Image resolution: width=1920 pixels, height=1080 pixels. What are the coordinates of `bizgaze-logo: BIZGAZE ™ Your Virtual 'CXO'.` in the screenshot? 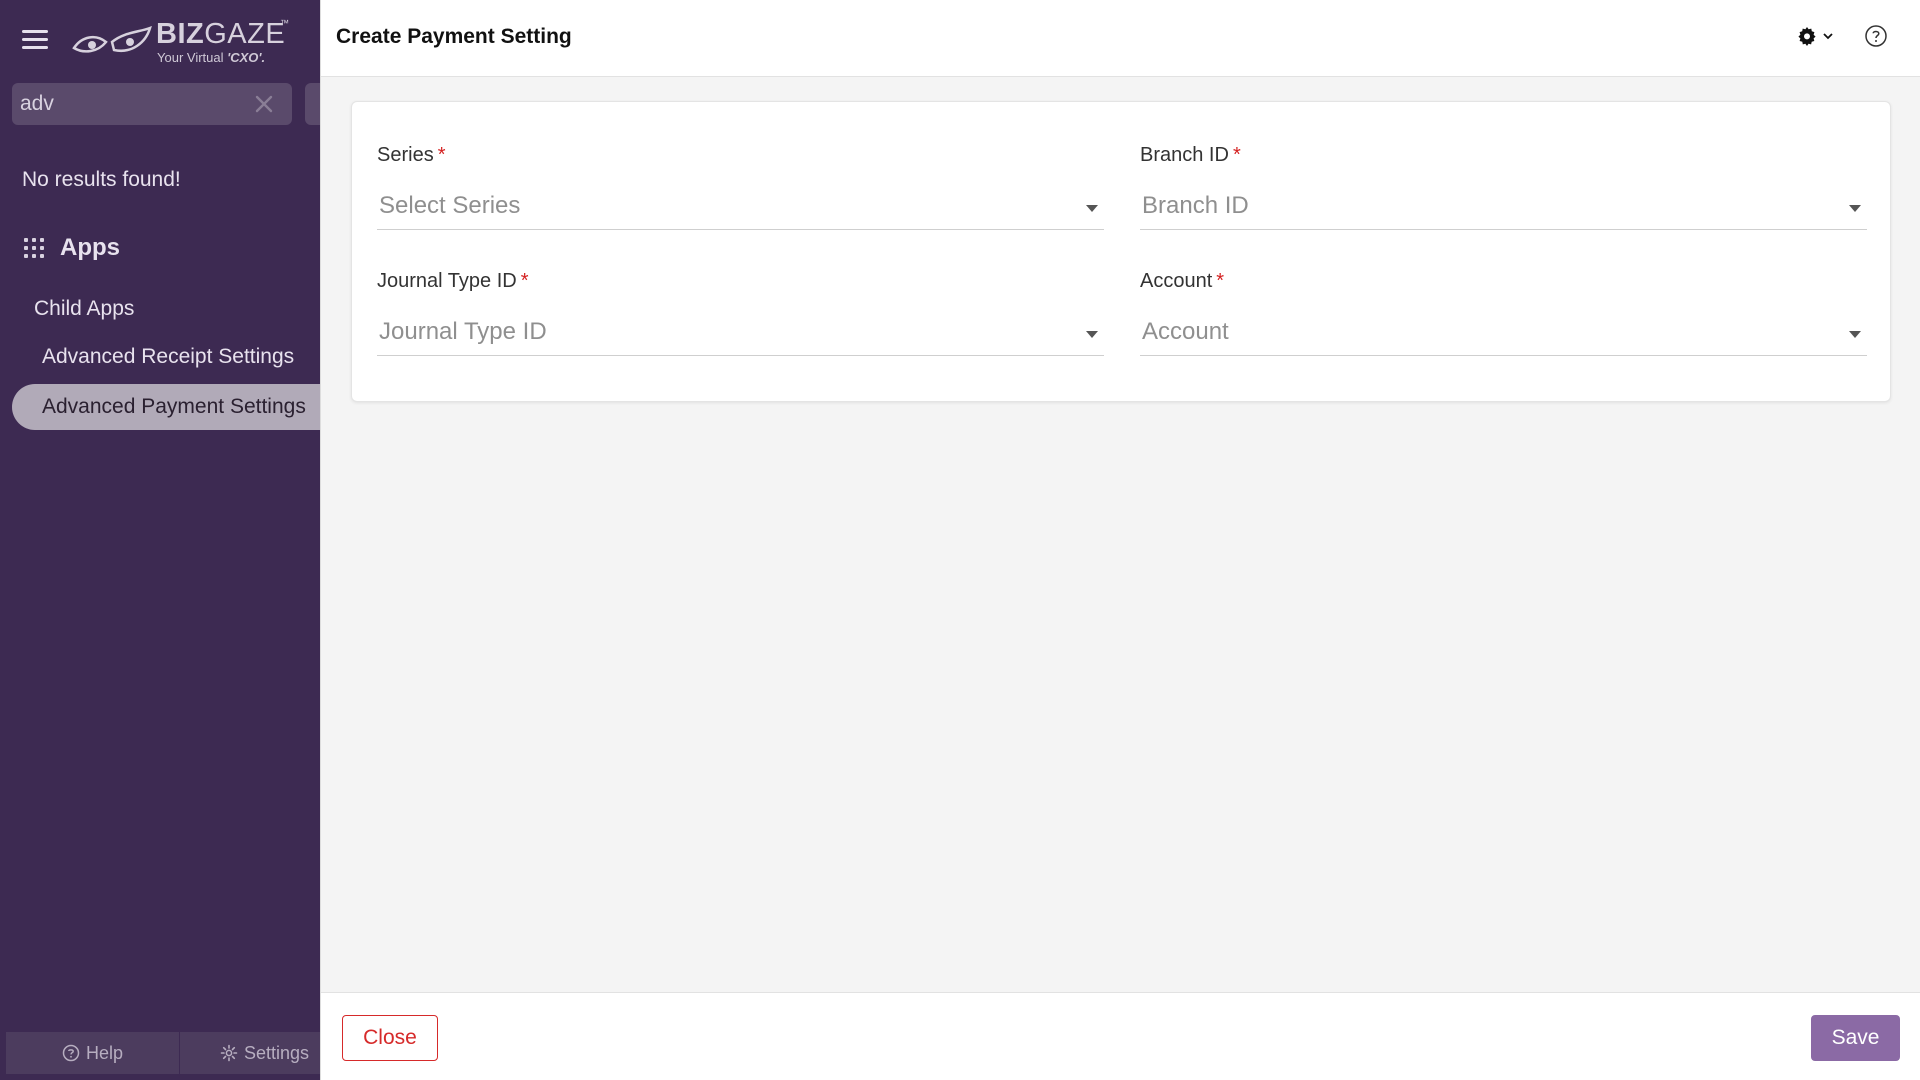 It's located at (187, 43).